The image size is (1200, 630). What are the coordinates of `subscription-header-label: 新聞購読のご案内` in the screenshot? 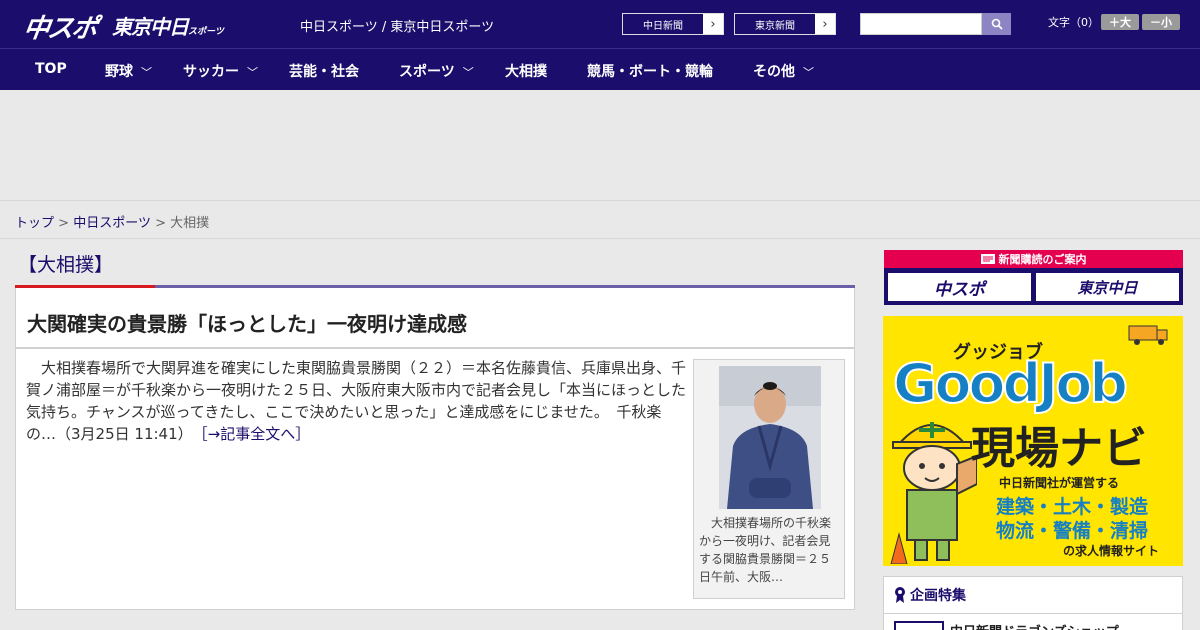 It's located at (1042, 259).